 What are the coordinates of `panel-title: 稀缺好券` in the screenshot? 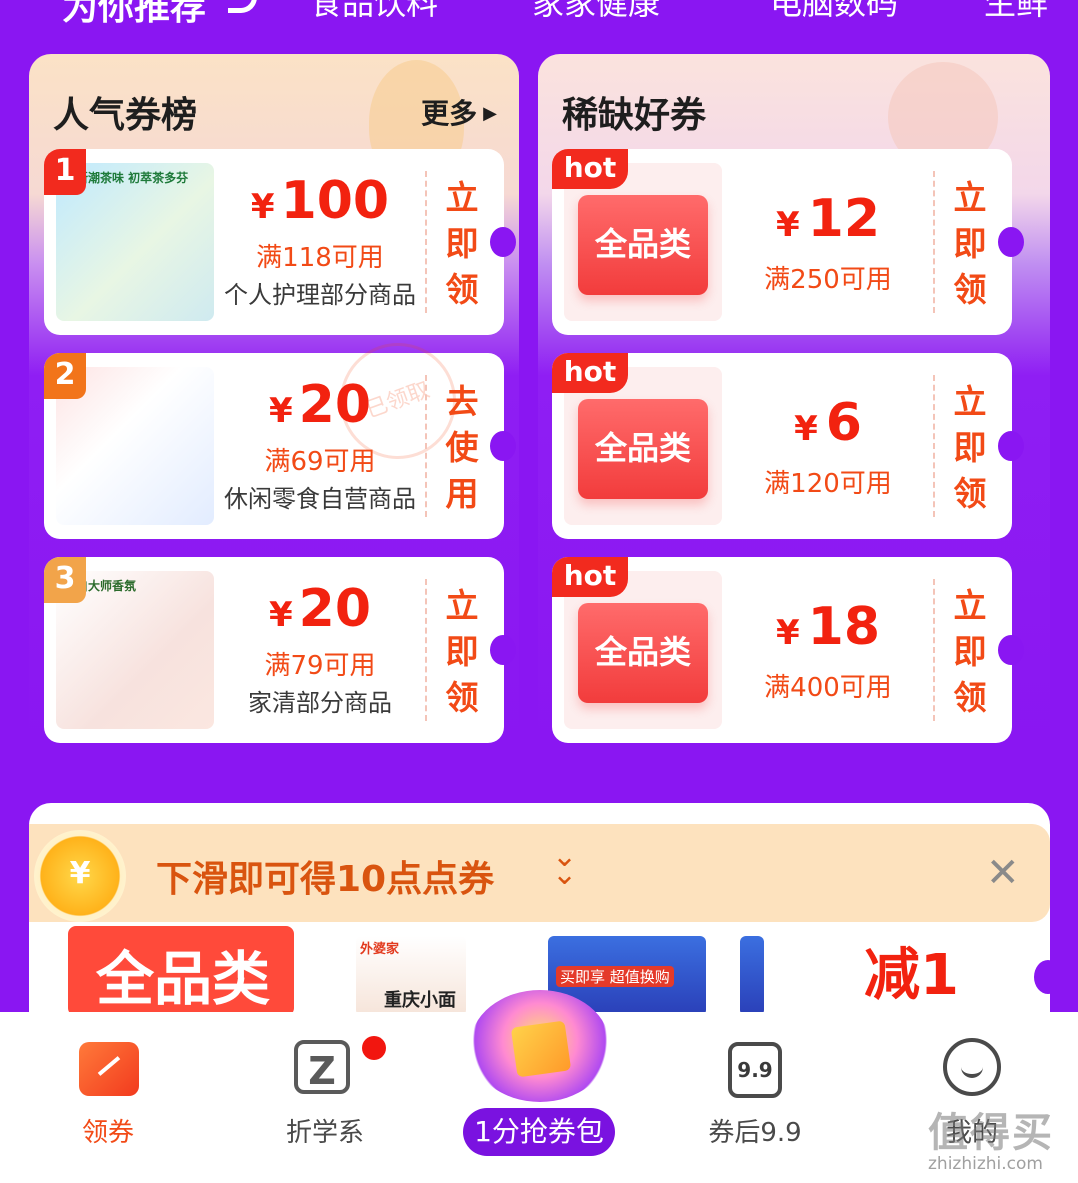 It's located at (634, 115).